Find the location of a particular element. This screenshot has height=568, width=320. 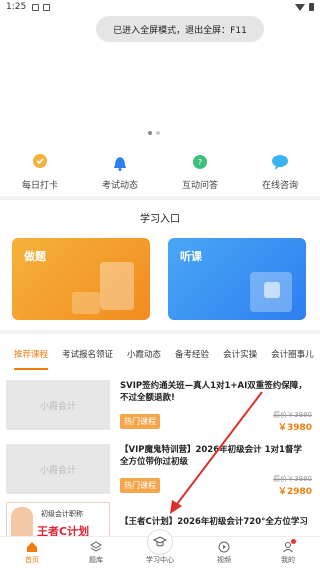

checkin-icon is located at coordinates (40, 161).